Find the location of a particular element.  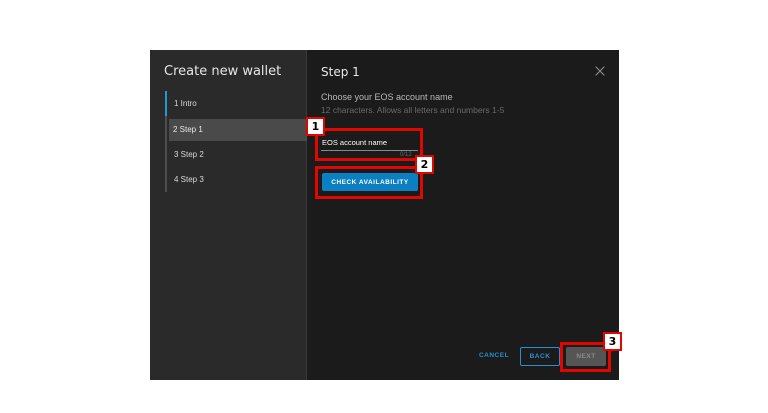

steps-rail-active-marker is located at coordinates (166, 103).